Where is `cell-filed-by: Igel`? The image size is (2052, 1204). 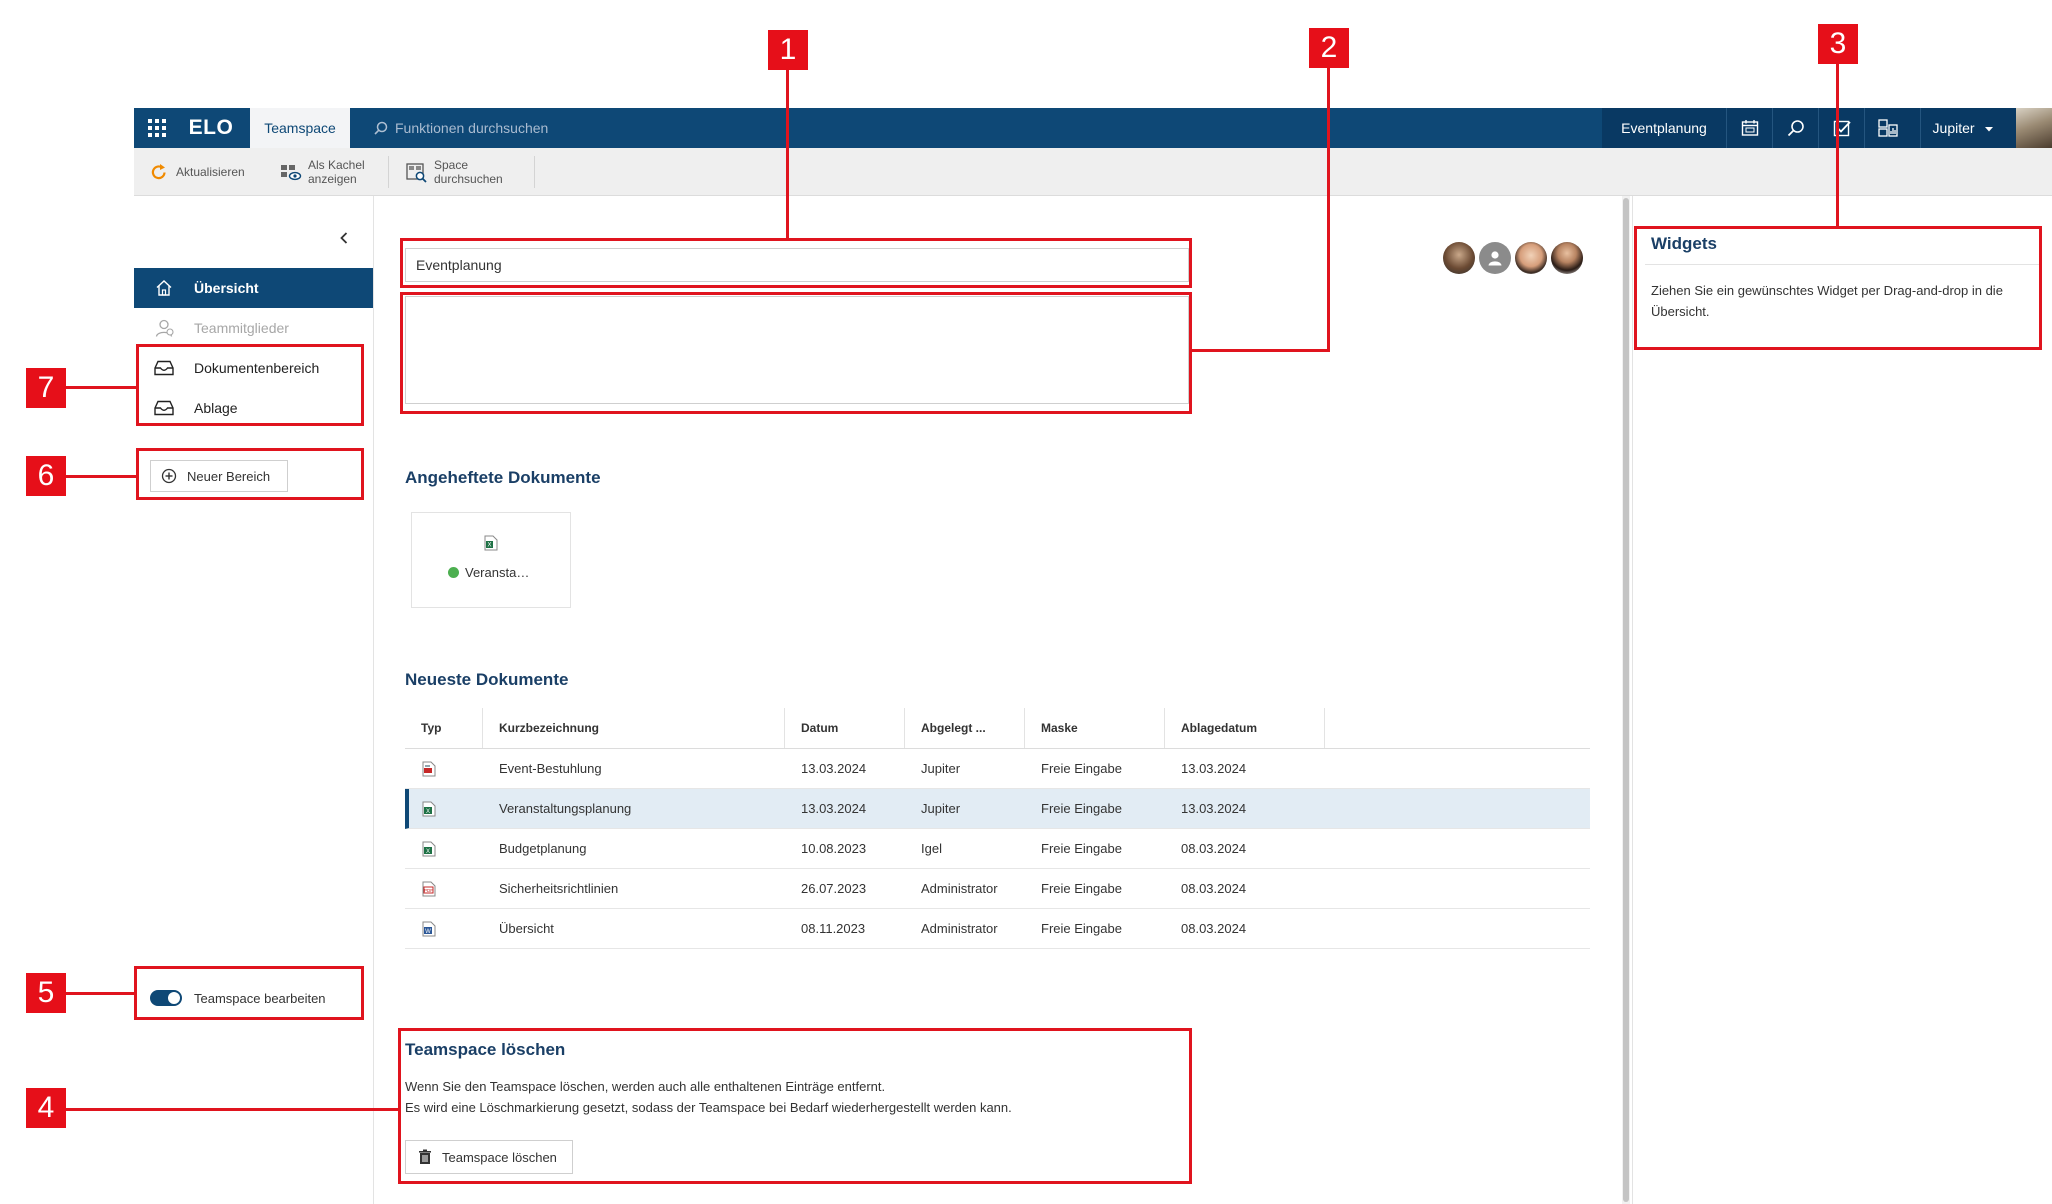 cell-filed-by: Igel is located at coordinates (931, 848).